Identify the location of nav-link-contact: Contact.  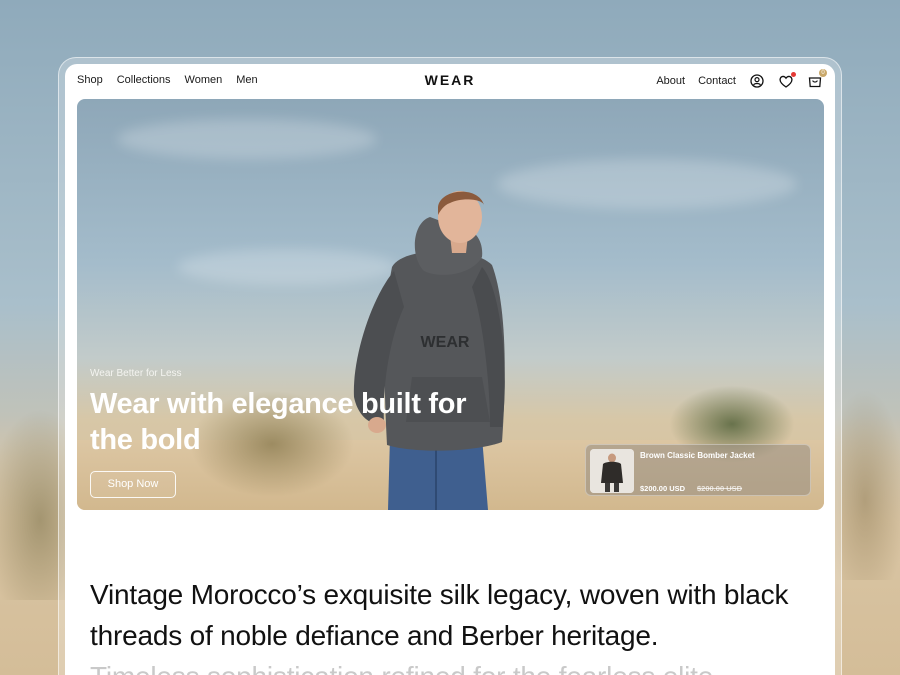
(717, 81).